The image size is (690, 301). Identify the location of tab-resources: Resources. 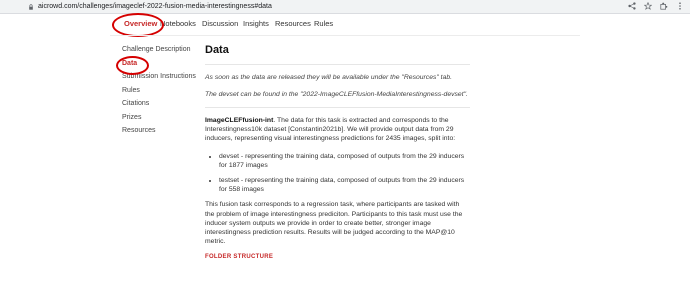
(293, 23).